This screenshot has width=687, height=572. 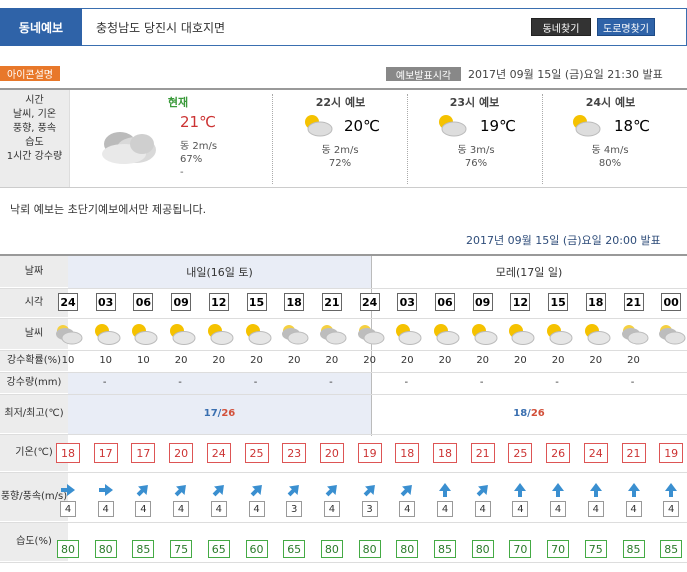 I want to click on humidity-cell: 60, so click(x=256, y=549).